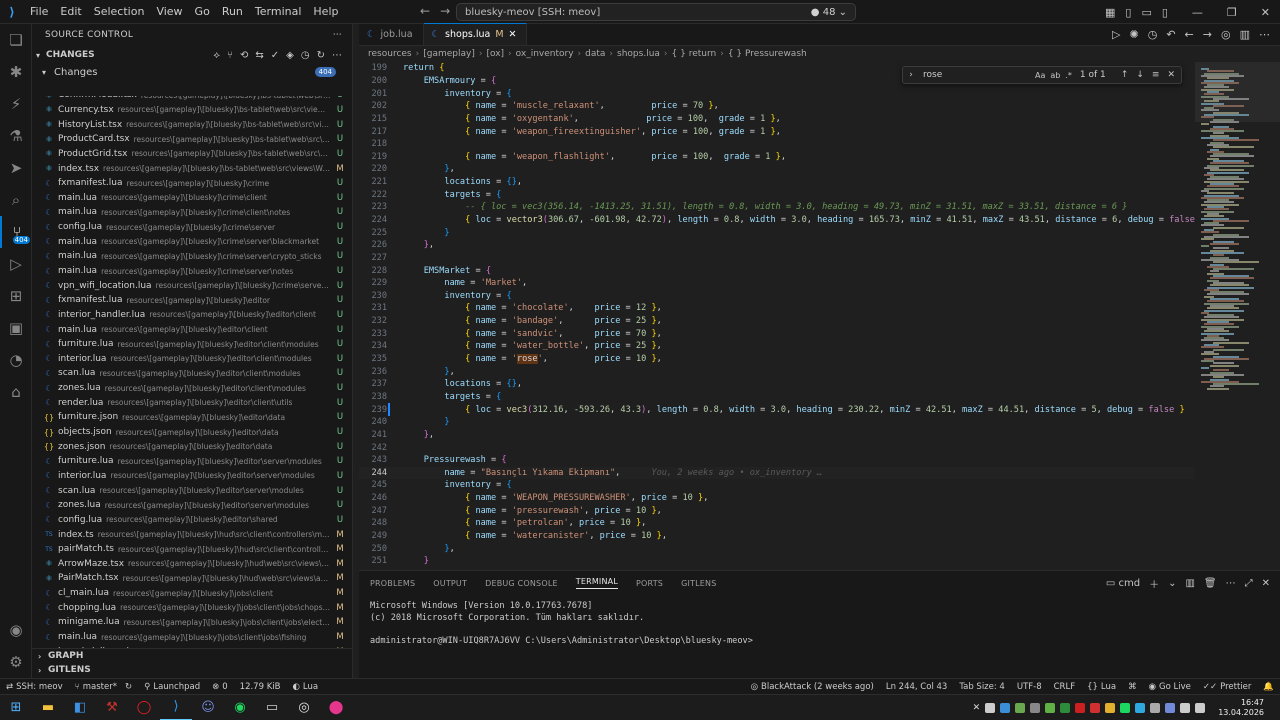 The height and width of the screenshot is (720, 1280). Describe the element at coordinates (425, 11) in the screenshot. I see `back-arrow-icon: ←` at that location.